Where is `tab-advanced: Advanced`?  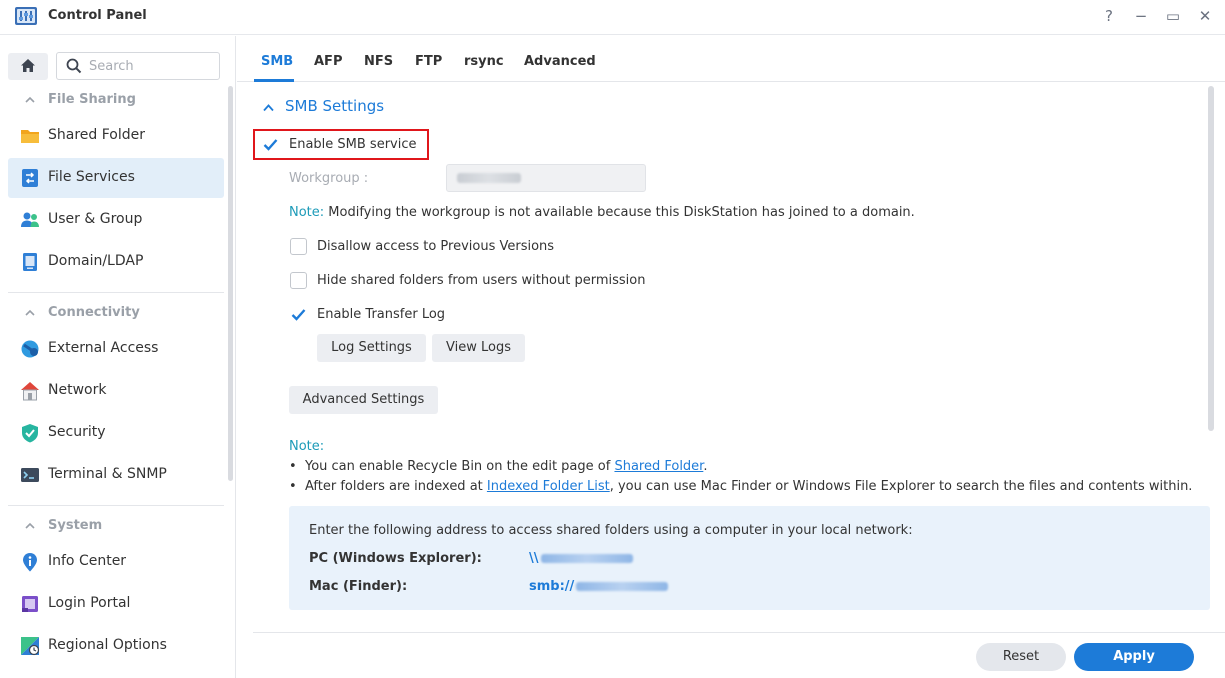
tab-advanced: Advanced is located at coordinates (560, 61).